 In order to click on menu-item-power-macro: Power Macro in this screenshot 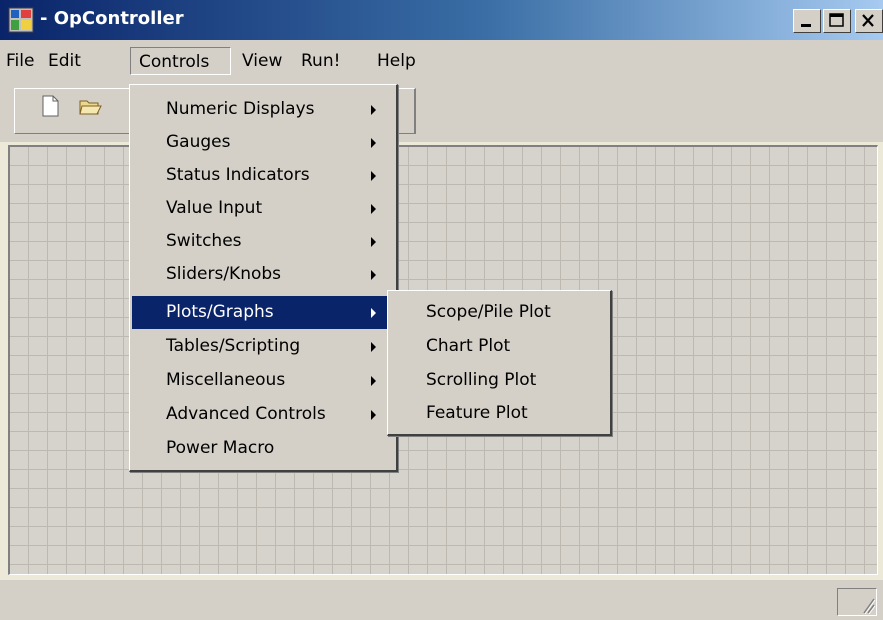, I will do `click(263, 448)`.